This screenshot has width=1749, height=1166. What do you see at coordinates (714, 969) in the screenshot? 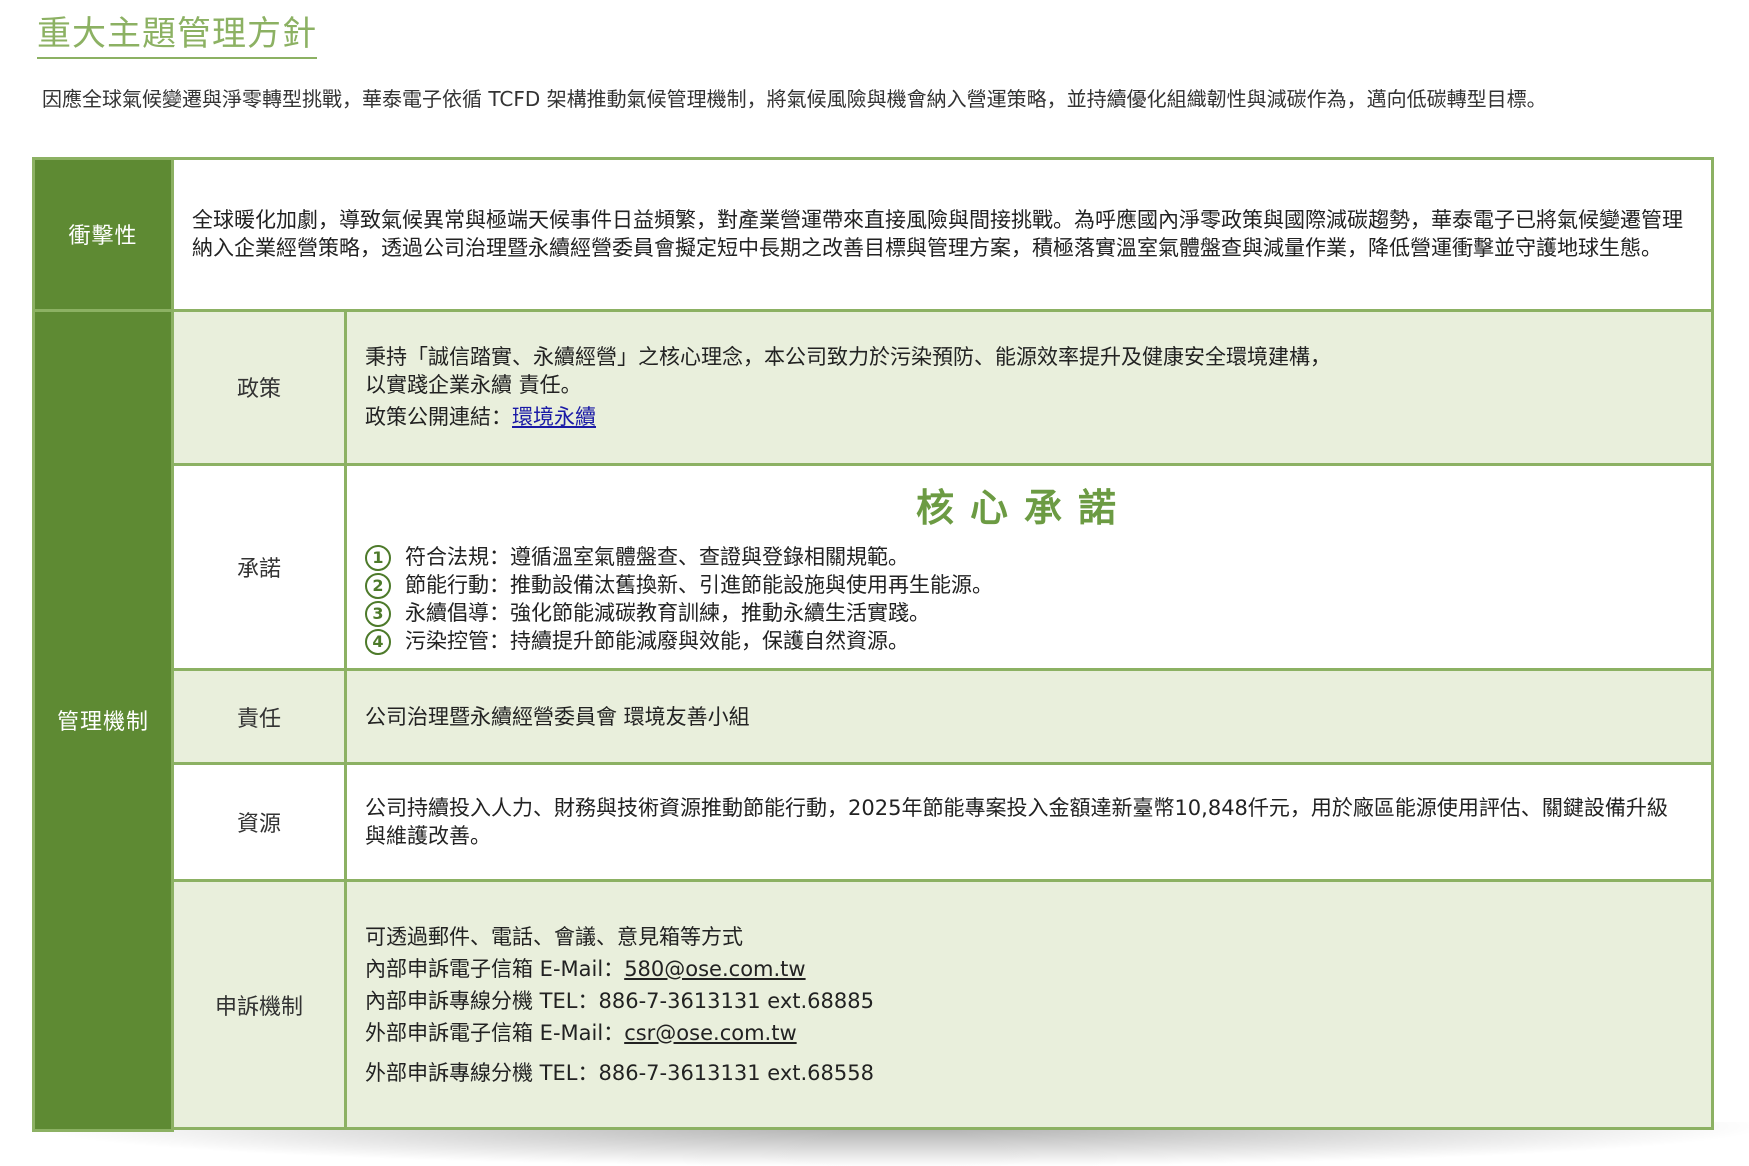
I see `internal-email-link: 580@ose.com.tw` at bounding box center [714, 969].